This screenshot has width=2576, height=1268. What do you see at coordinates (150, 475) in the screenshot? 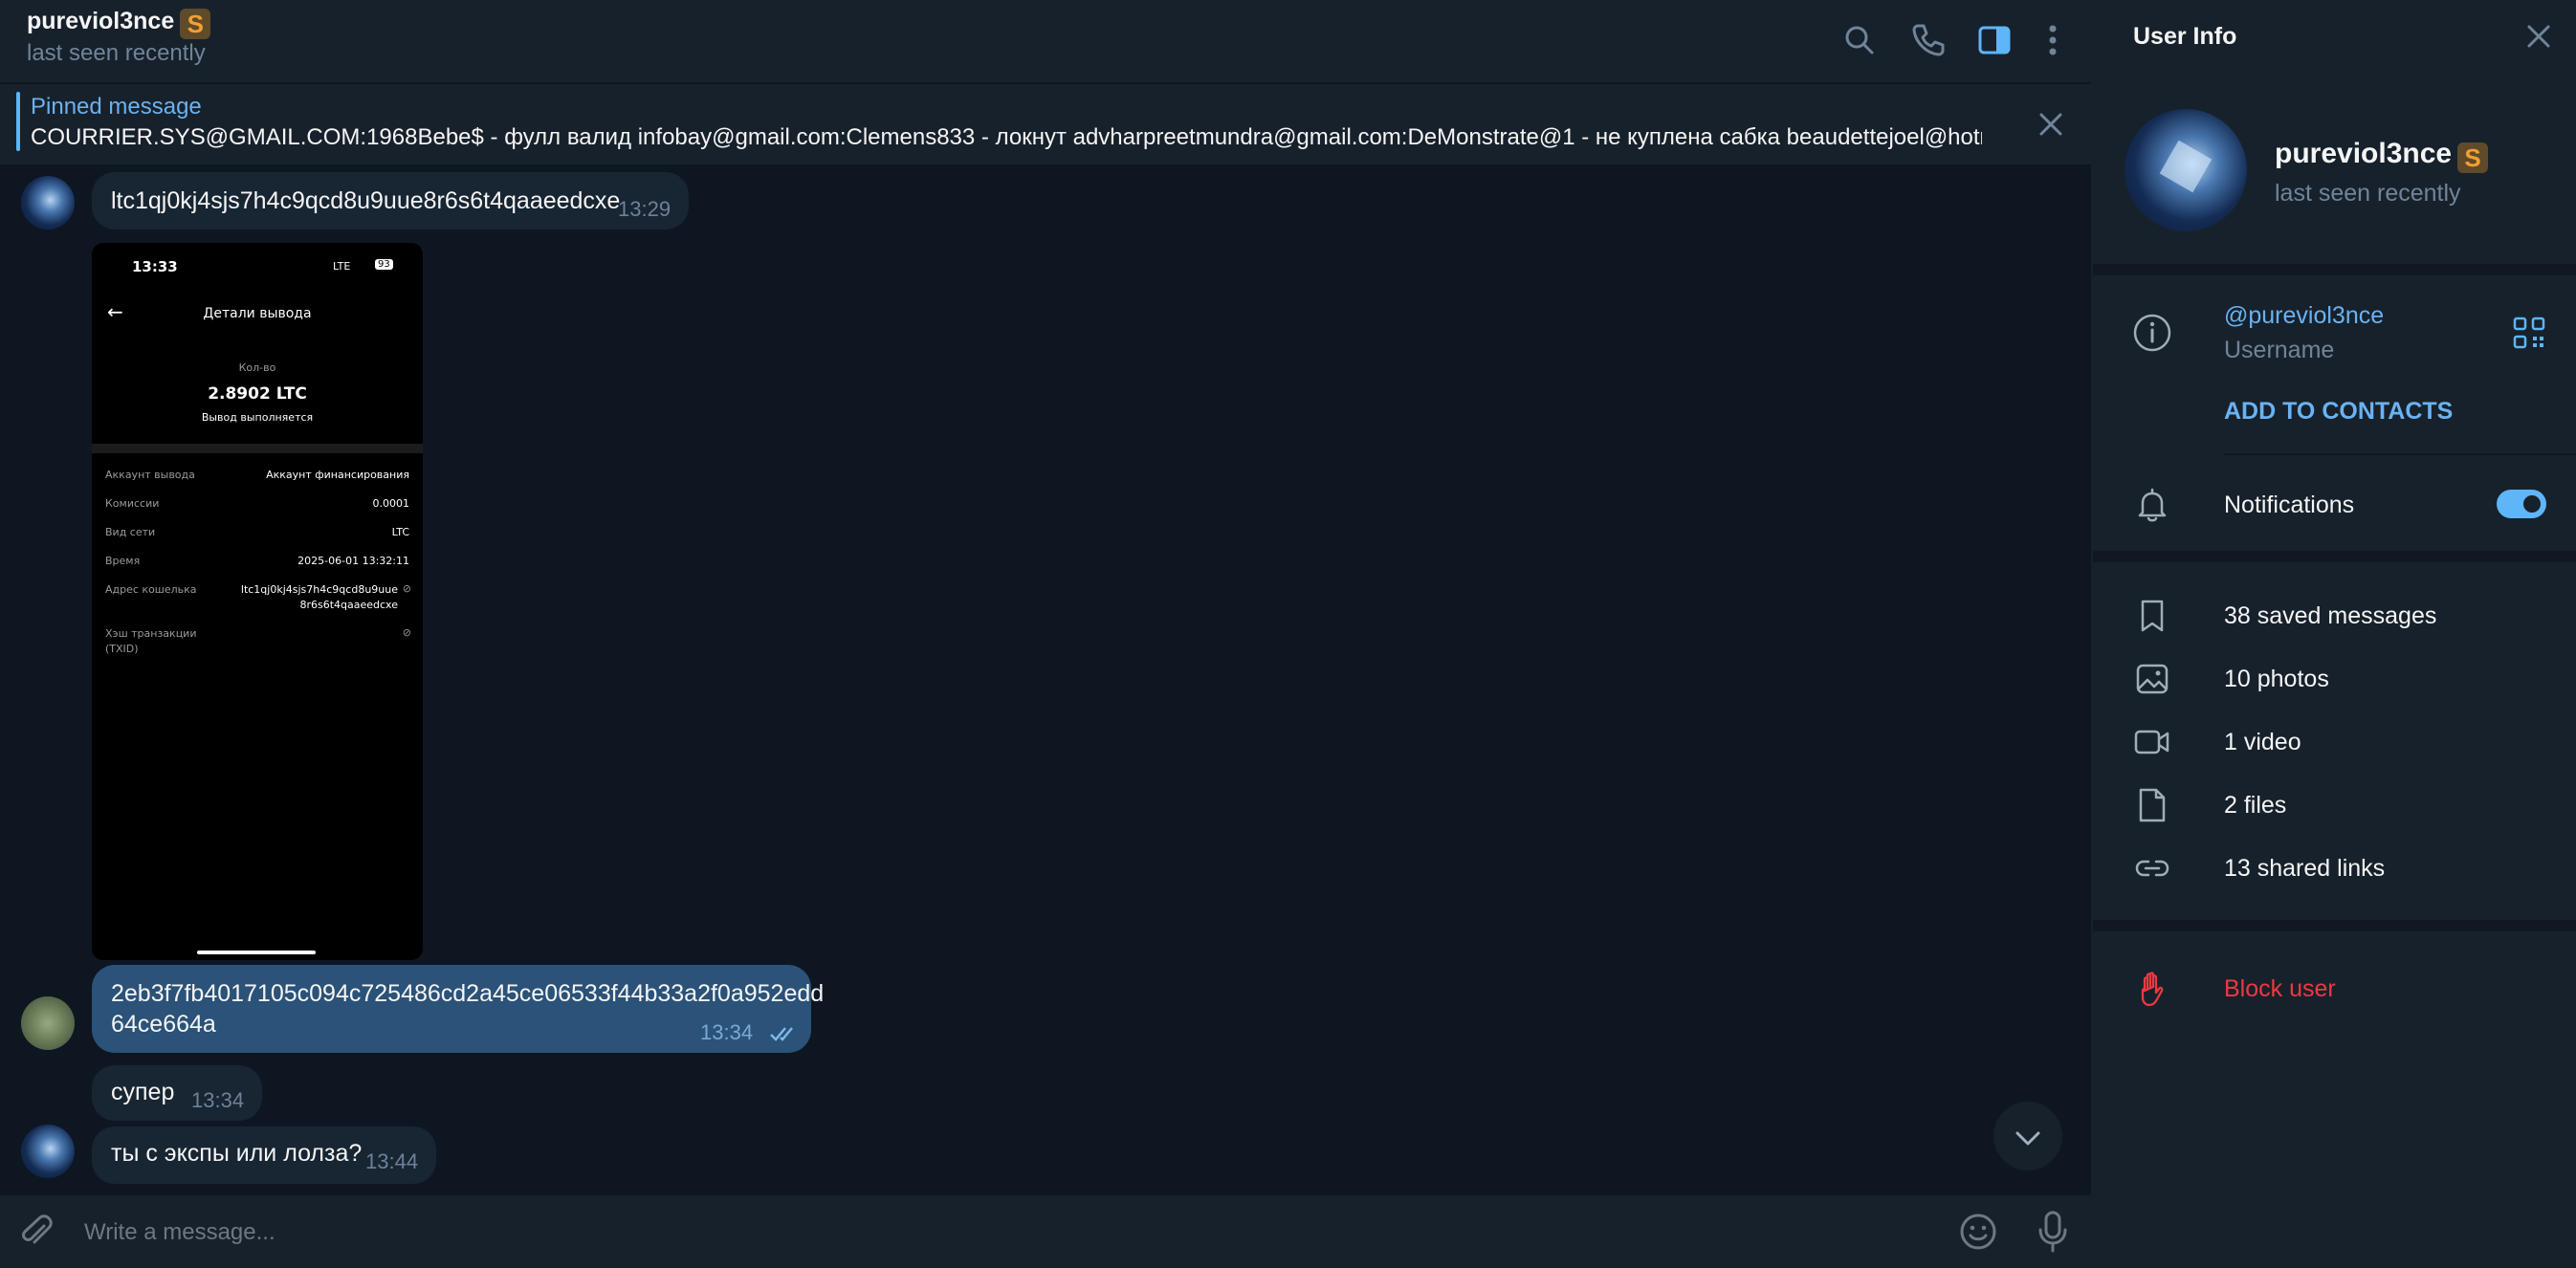
I see `photo-row-label: Аккаунт вывода` at bounding box center [150, 475].